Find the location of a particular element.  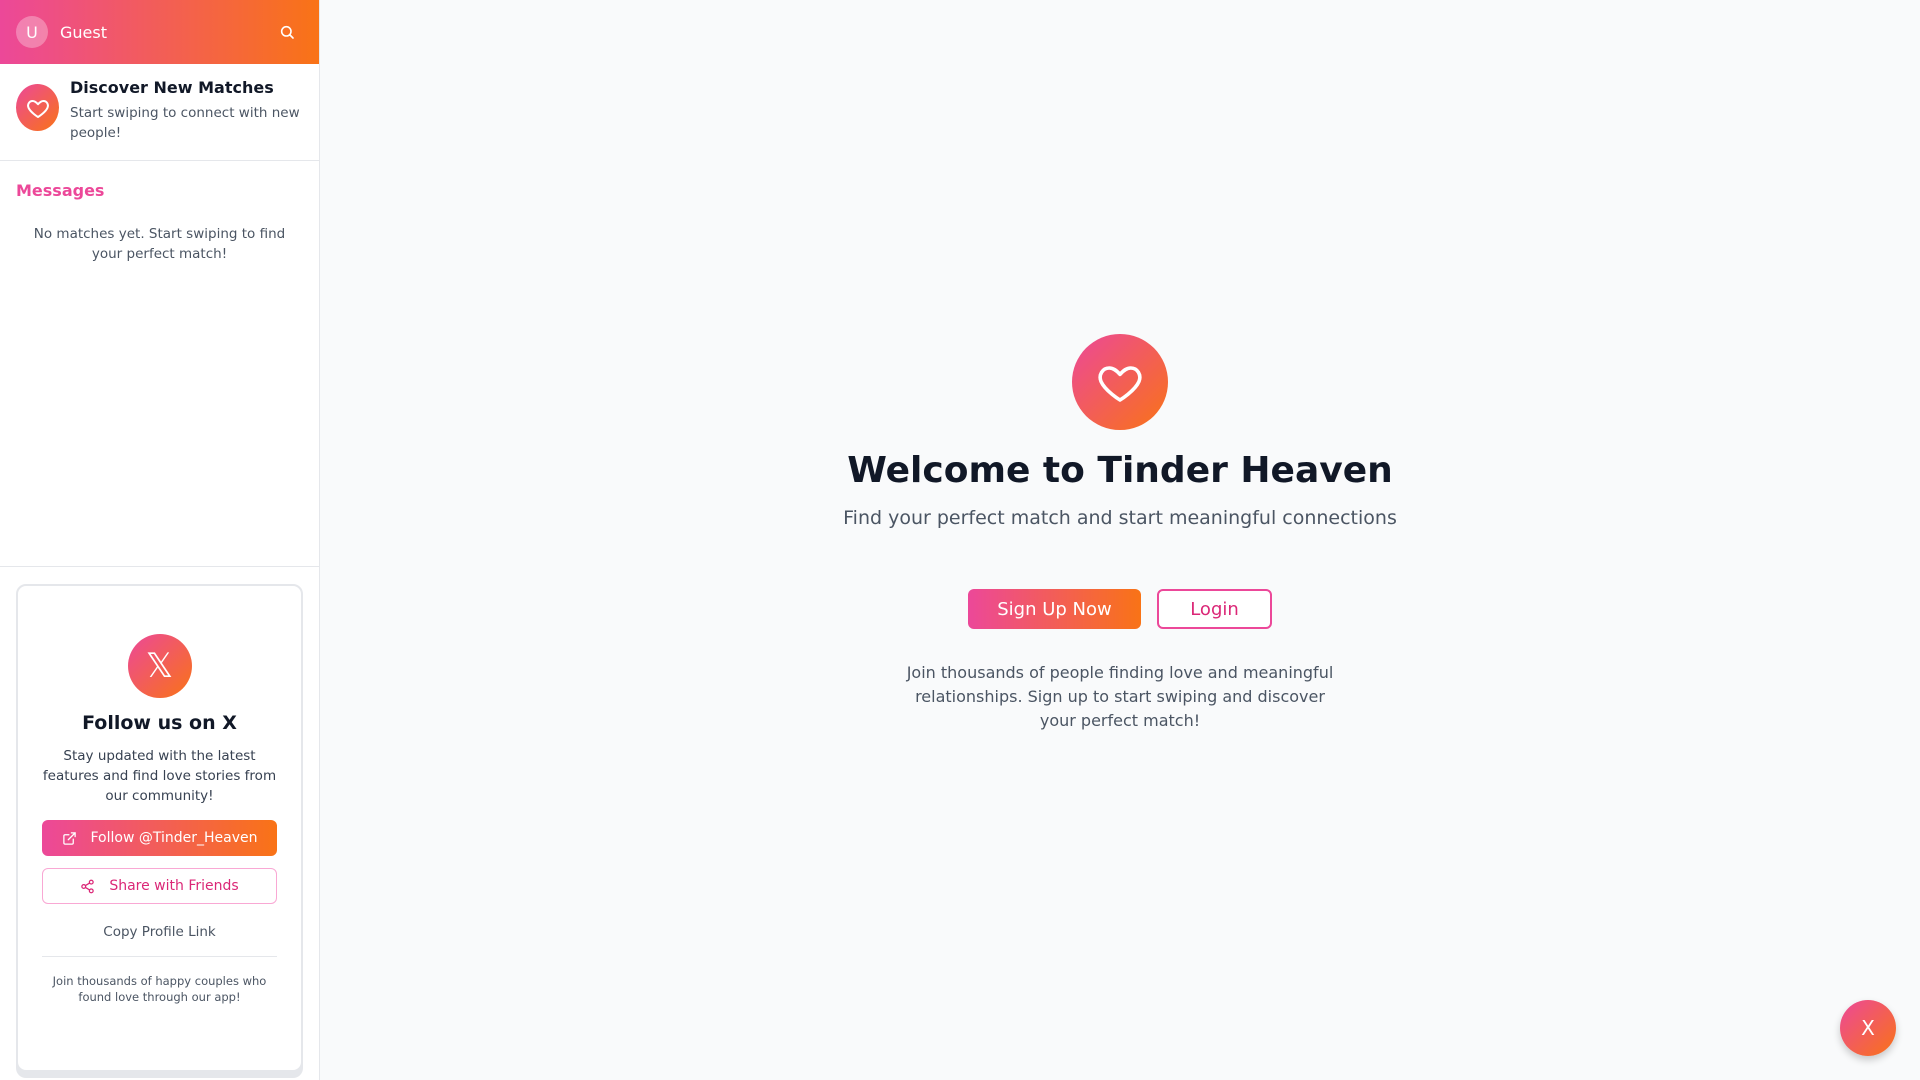

sidebar-header: U Guest is located at coordinates (159, 32).